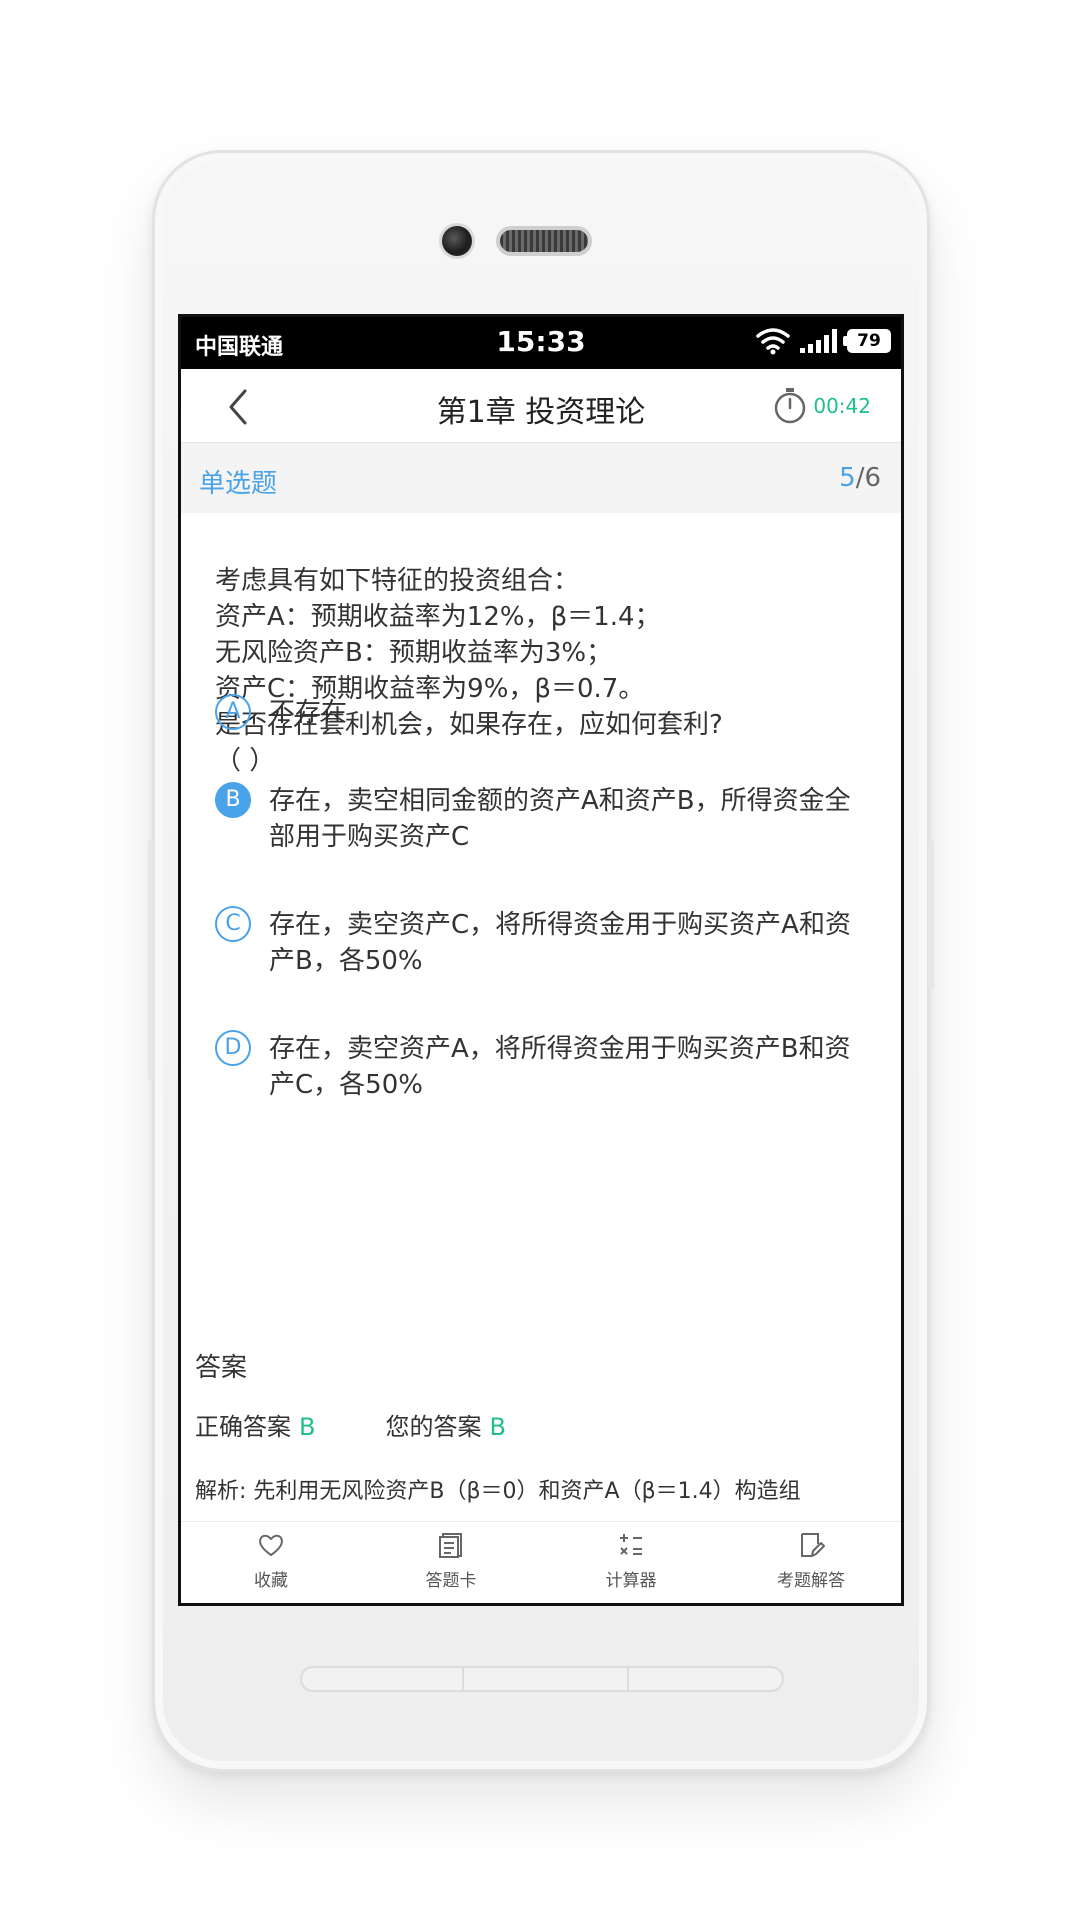 This screenshot has height=1920, width=1080. I want to click on wifi-icon, so click(773, 341).